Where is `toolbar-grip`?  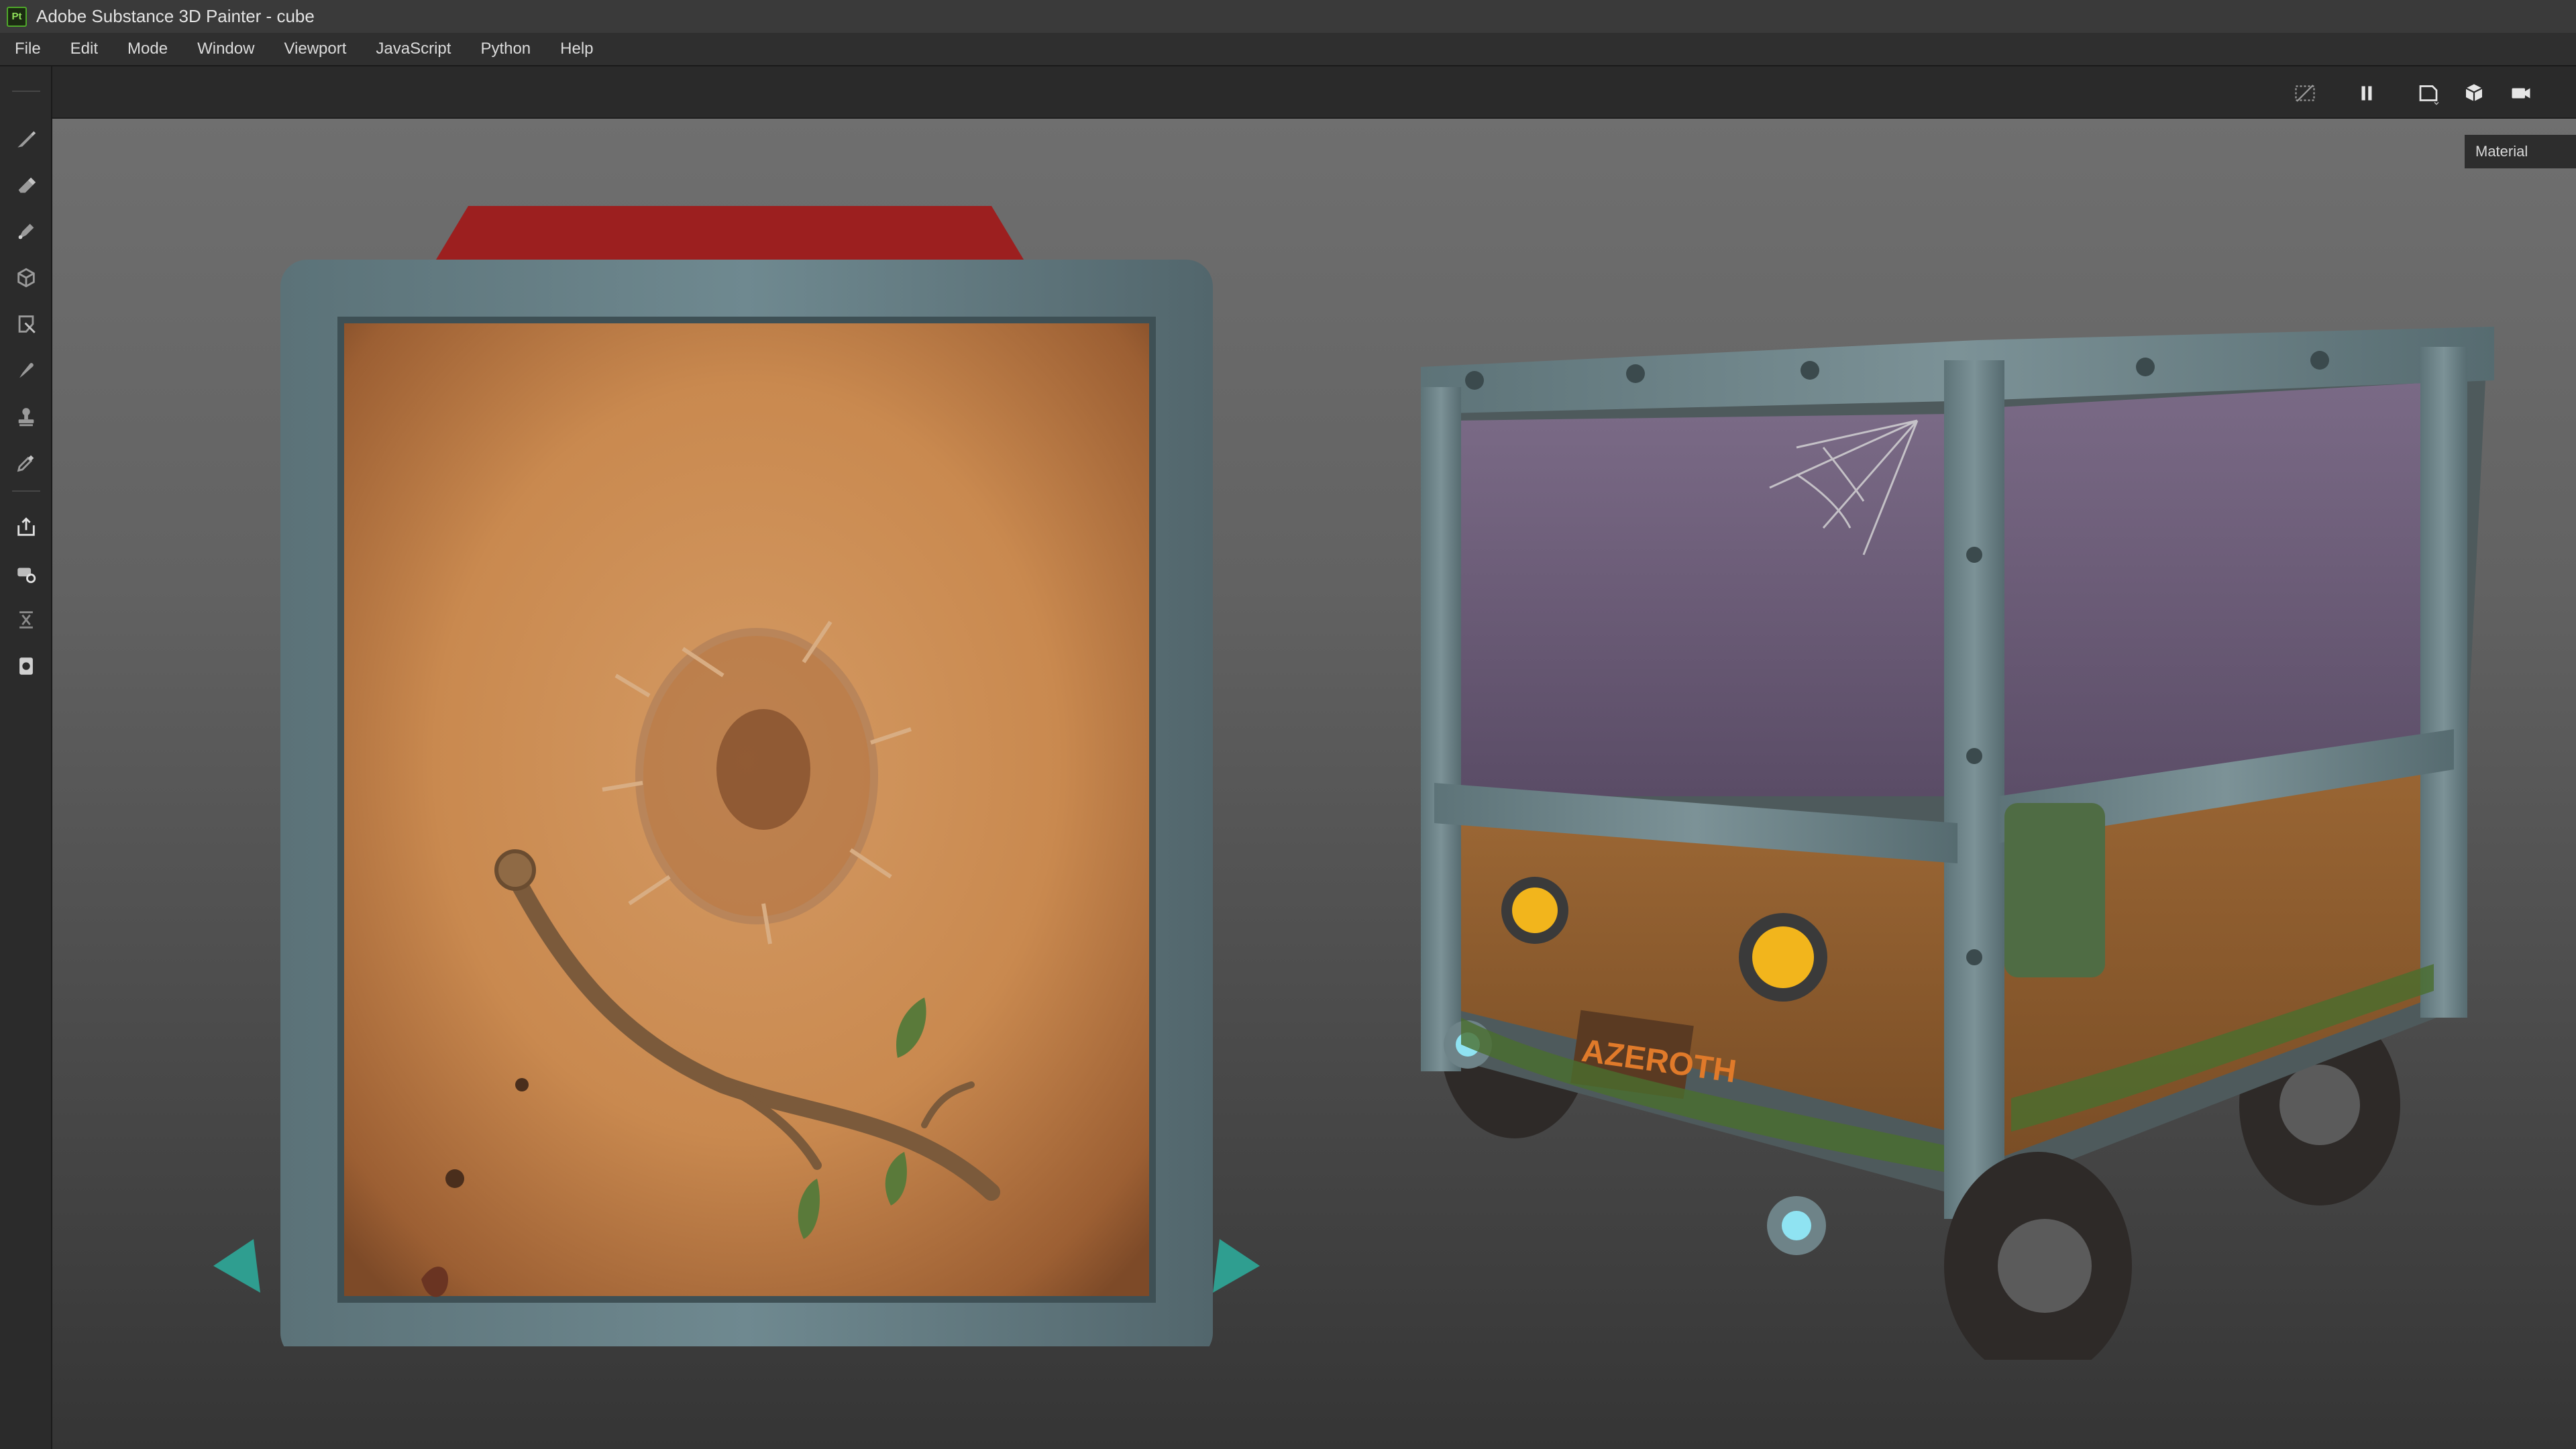 toolbar-grip is located at coordinates (26, 91).